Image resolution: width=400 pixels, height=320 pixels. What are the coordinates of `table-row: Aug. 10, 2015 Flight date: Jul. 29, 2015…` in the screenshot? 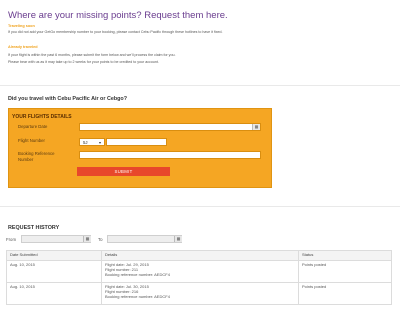 It's located at (199, 271).